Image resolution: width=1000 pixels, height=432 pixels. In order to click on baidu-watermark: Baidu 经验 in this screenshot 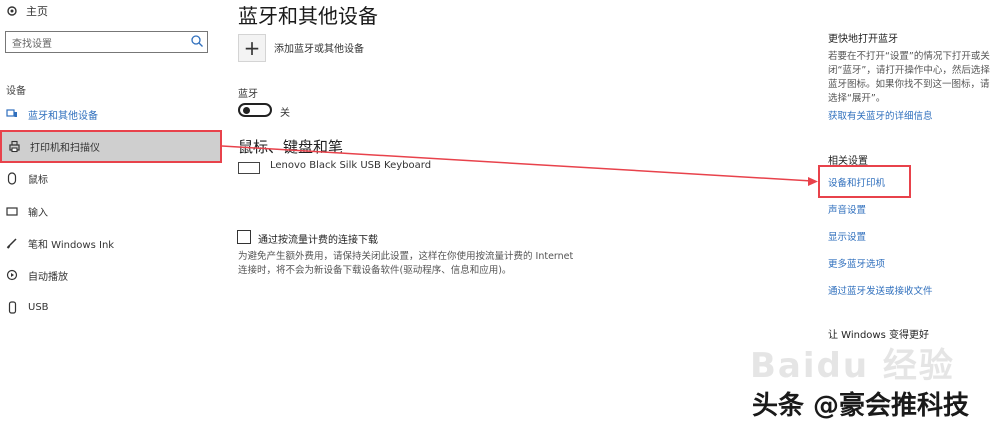, I will do `click(852, 366)`.